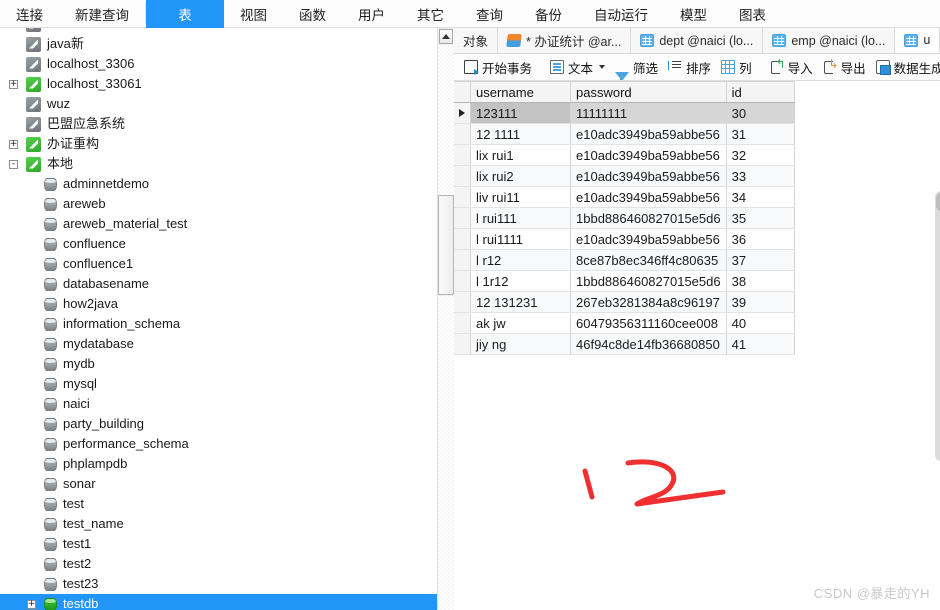 The height and width of the screenshot is (610, 940). I want to click on tree-item-connection: + 办证重构, so click(218, 144).